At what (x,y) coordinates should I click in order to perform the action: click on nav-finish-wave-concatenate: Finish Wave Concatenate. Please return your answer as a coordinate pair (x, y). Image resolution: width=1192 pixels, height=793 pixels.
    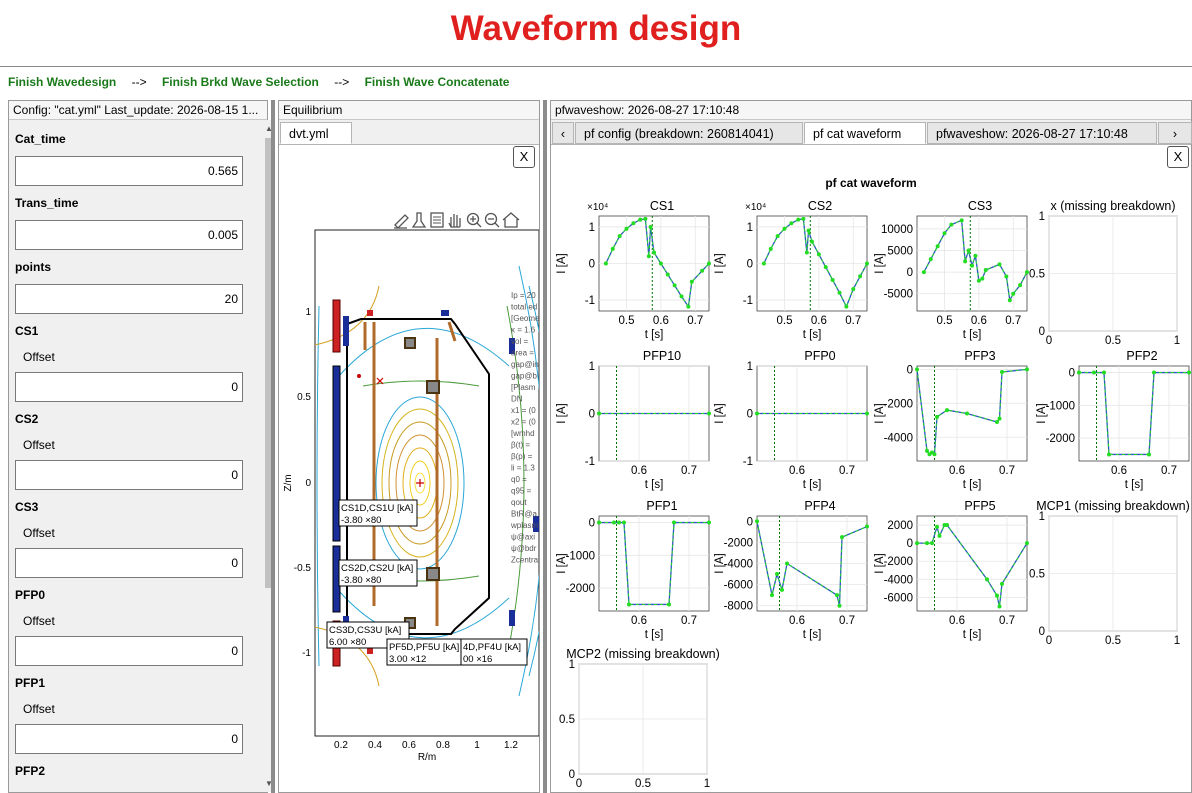
    Looking at the image, I should click on (437, 82).